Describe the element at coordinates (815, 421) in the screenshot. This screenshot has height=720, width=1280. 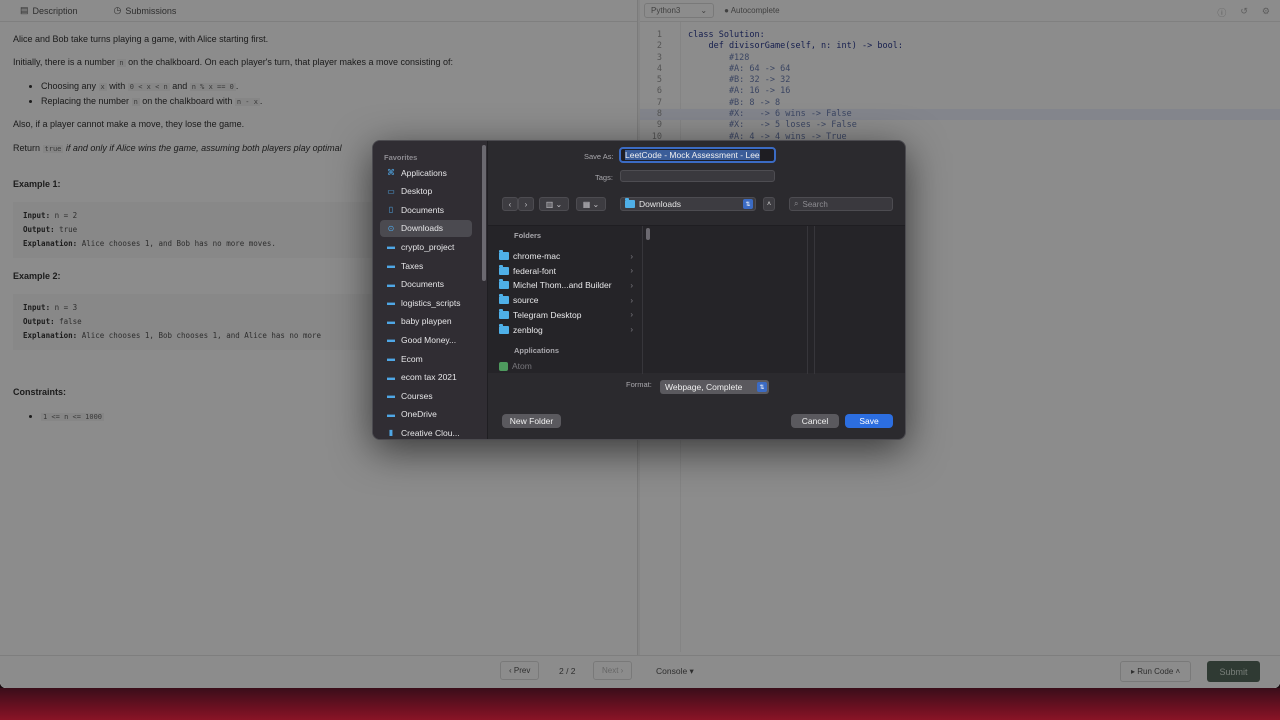
I see `cancel-button: Cancel` at that location.